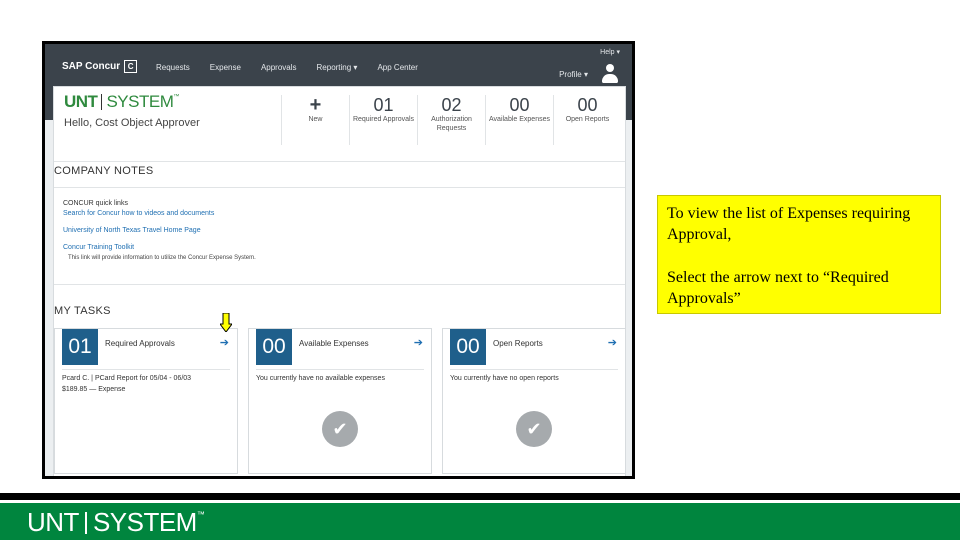 Image resolution: width=960 pixels, height=540 pixels. Describe the element at coordinates (337, 67) in the screenshot. I see `nav-reporting: Reporting ▾` at that location.